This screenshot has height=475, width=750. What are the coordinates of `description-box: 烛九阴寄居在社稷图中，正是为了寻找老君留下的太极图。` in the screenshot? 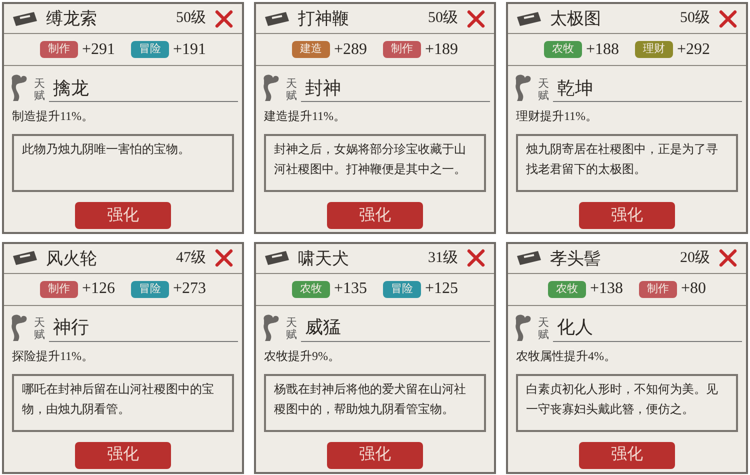 It's located at (627, 163).